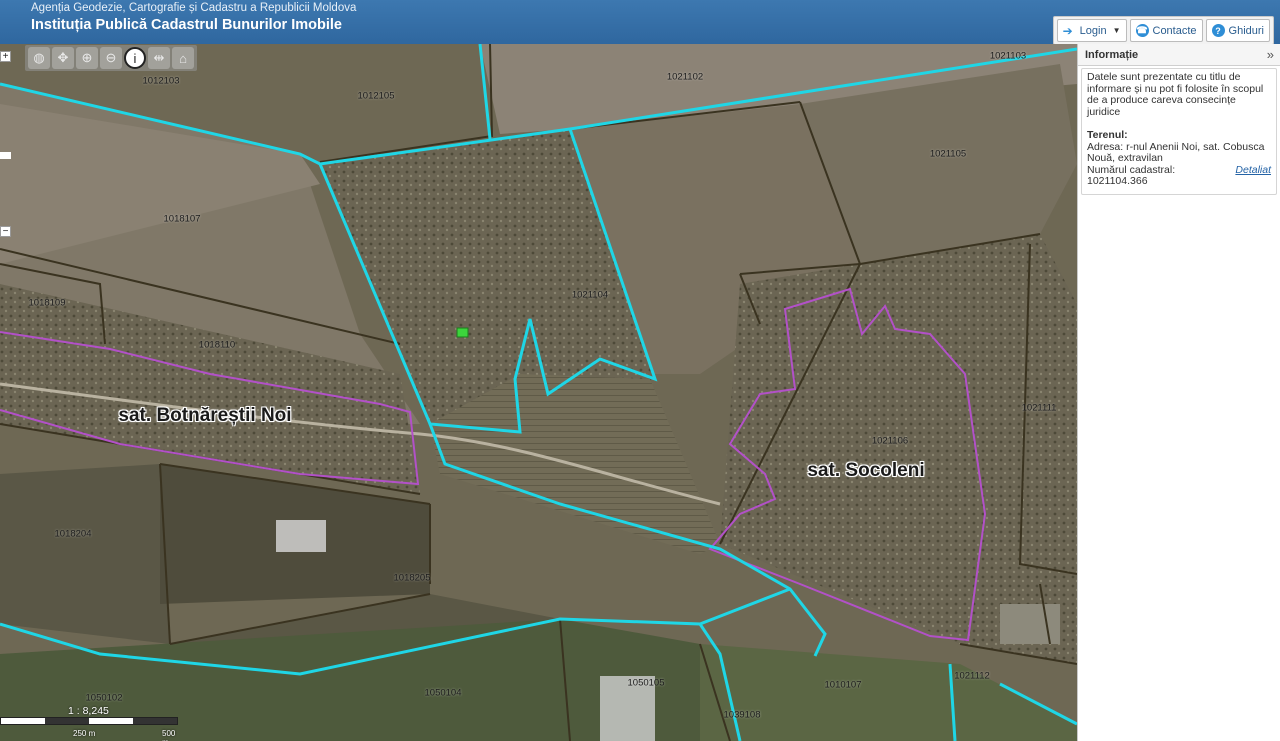 The width and height of the screenshot is (1280, 741). I want to click on phone-icon: ☎, so click(1142, 30).